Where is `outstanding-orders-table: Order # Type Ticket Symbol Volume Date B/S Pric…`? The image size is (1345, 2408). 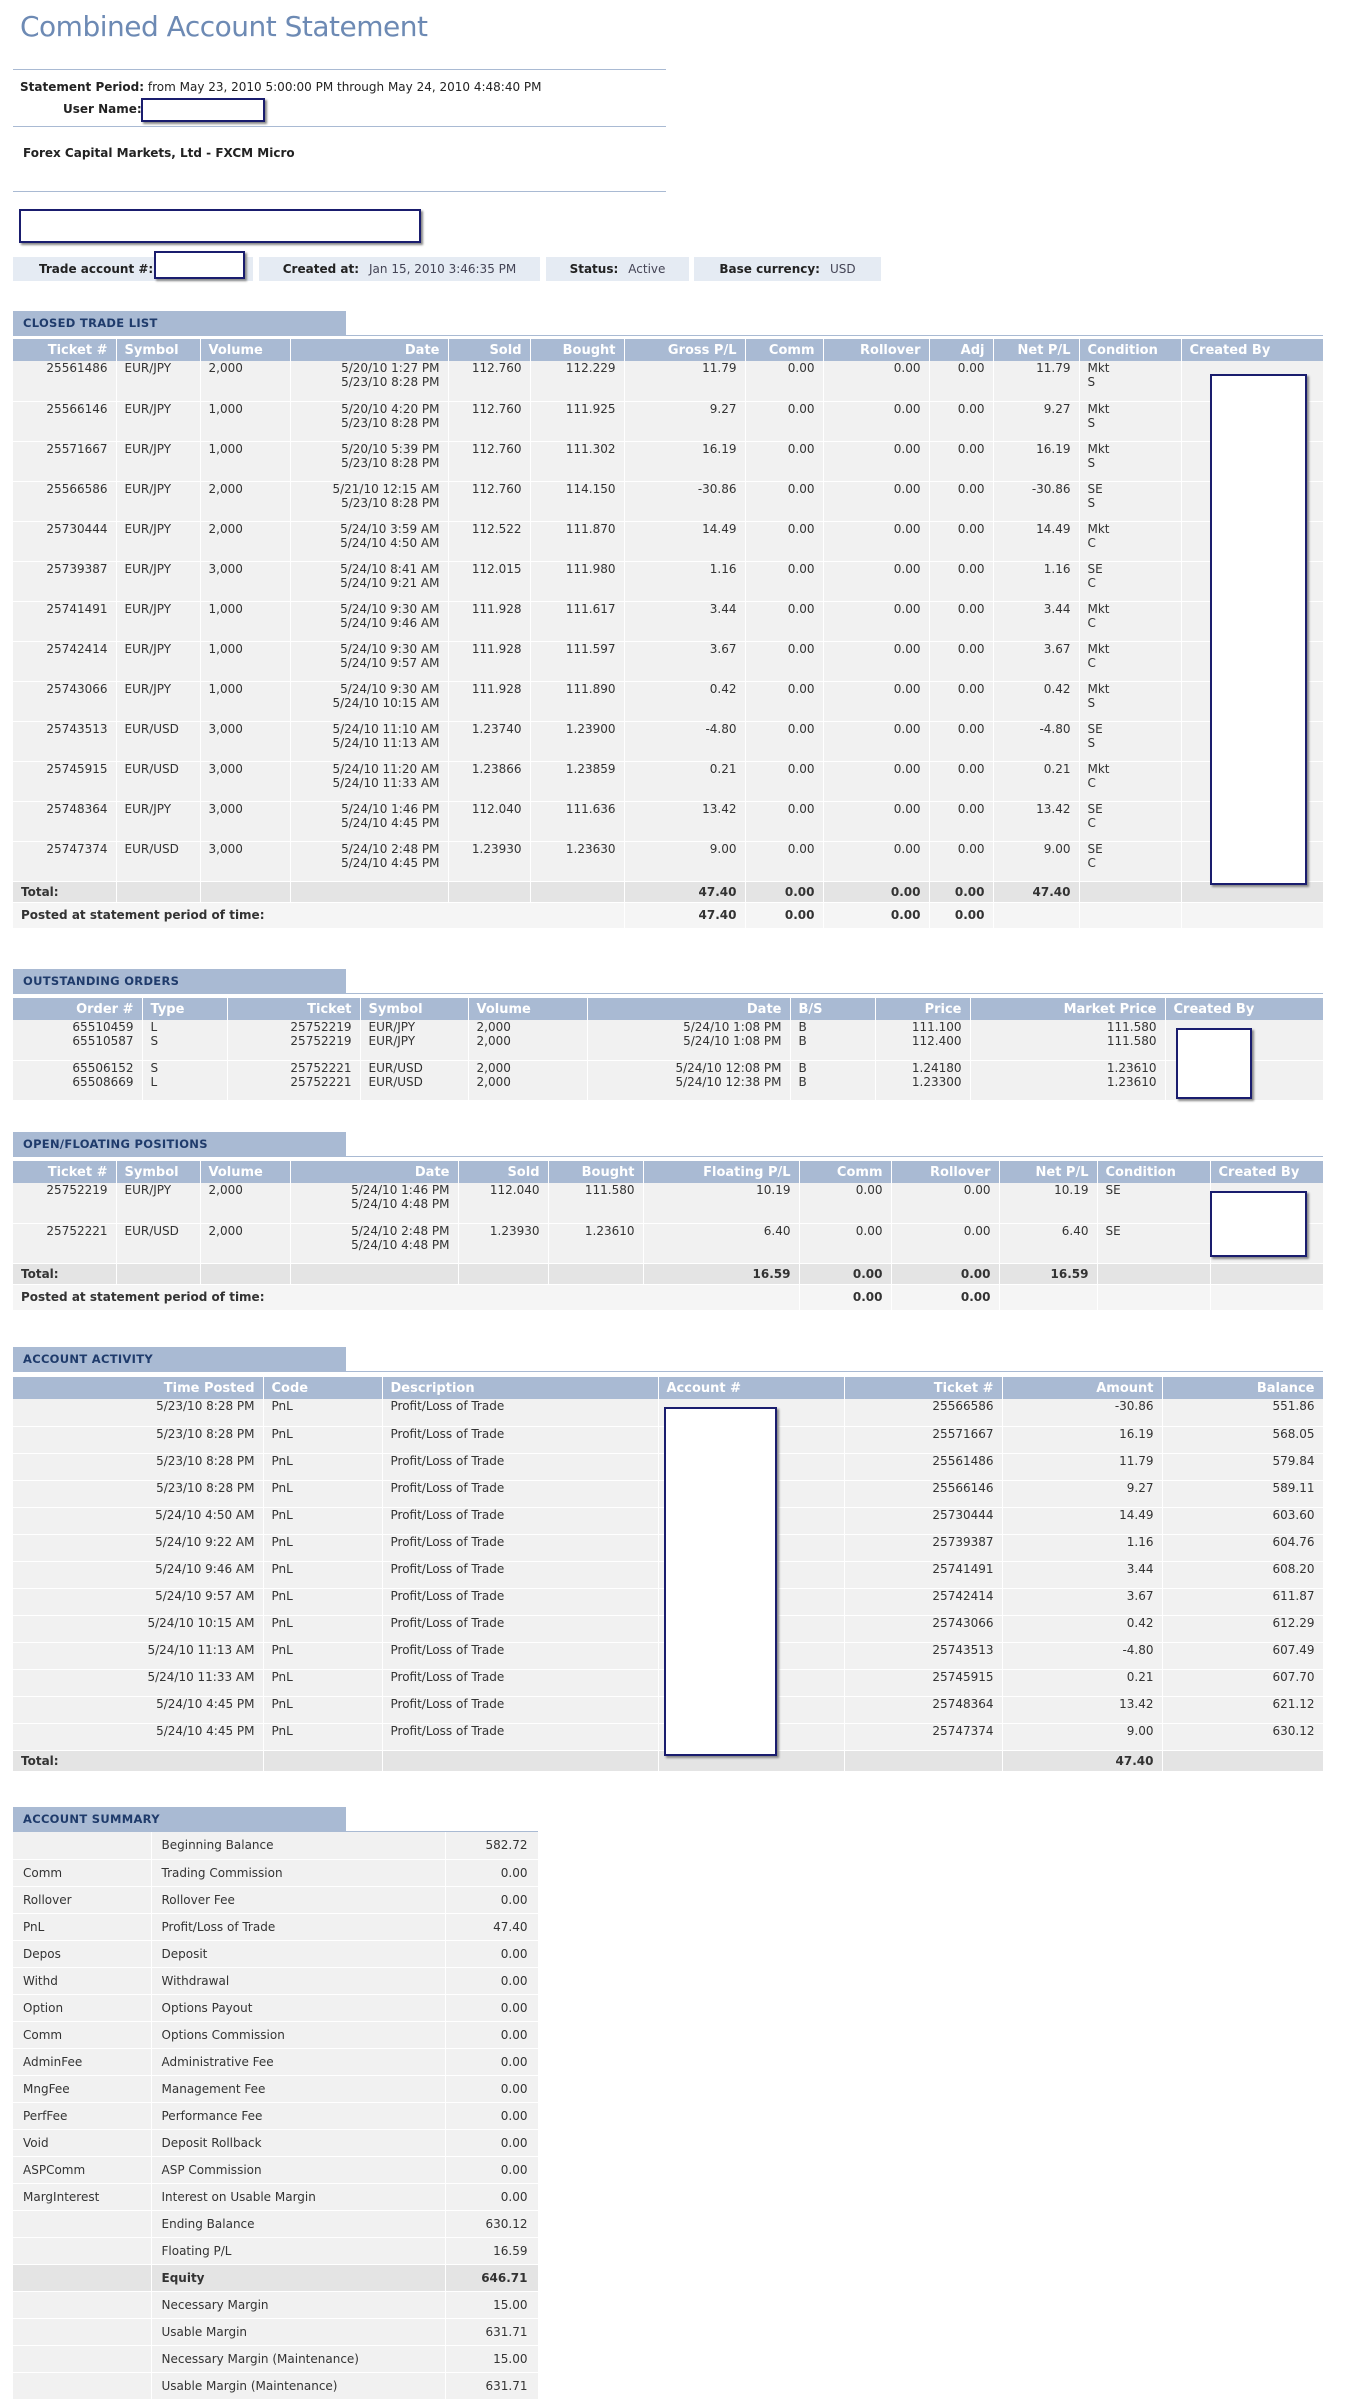
outstanding-orders-table: Order # Type Ticket Symbol Volume Date B/S Pric… is located at coordinates (668, 1049).